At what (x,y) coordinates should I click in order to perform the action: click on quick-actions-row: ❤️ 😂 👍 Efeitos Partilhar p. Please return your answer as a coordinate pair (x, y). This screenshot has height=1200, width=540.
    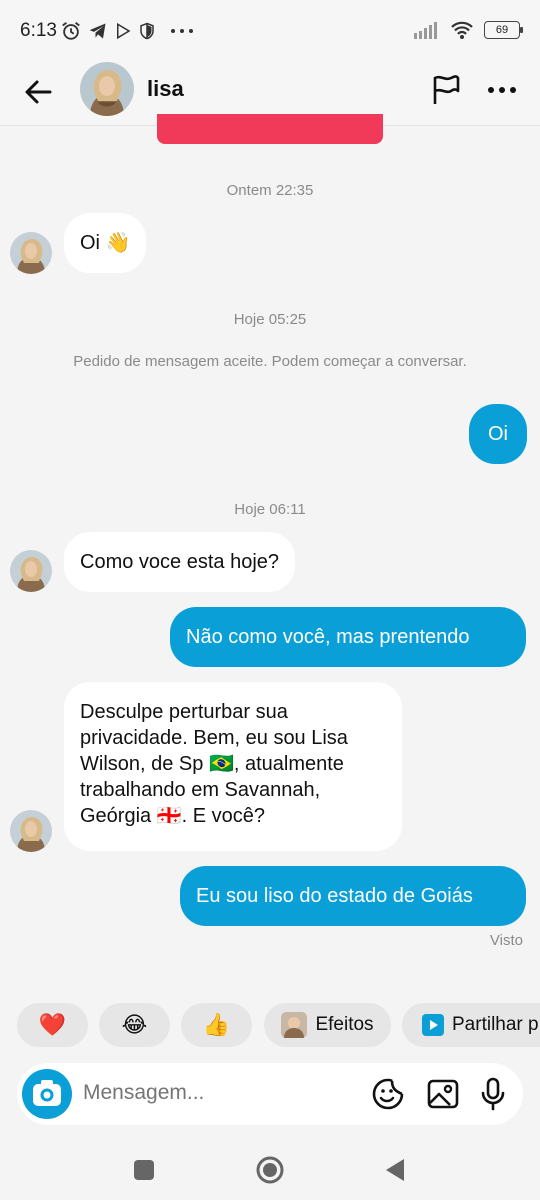
    Looking at the image, I should click on (270, 1024).